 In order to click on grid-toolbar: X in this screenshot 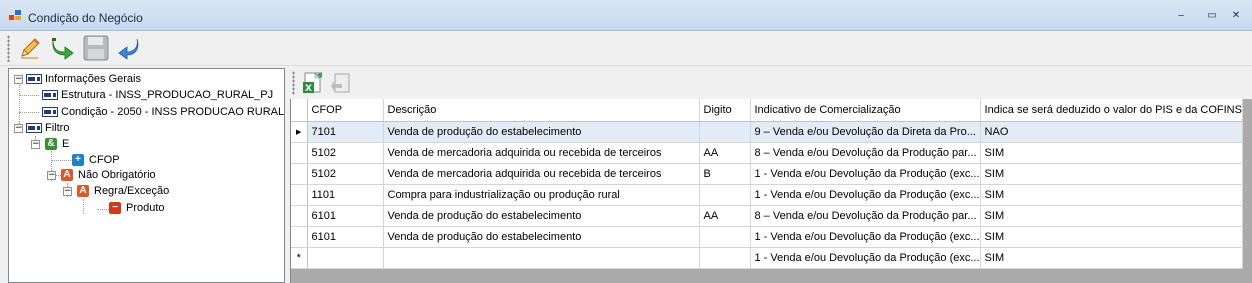, I will do `click(771, 83)`.